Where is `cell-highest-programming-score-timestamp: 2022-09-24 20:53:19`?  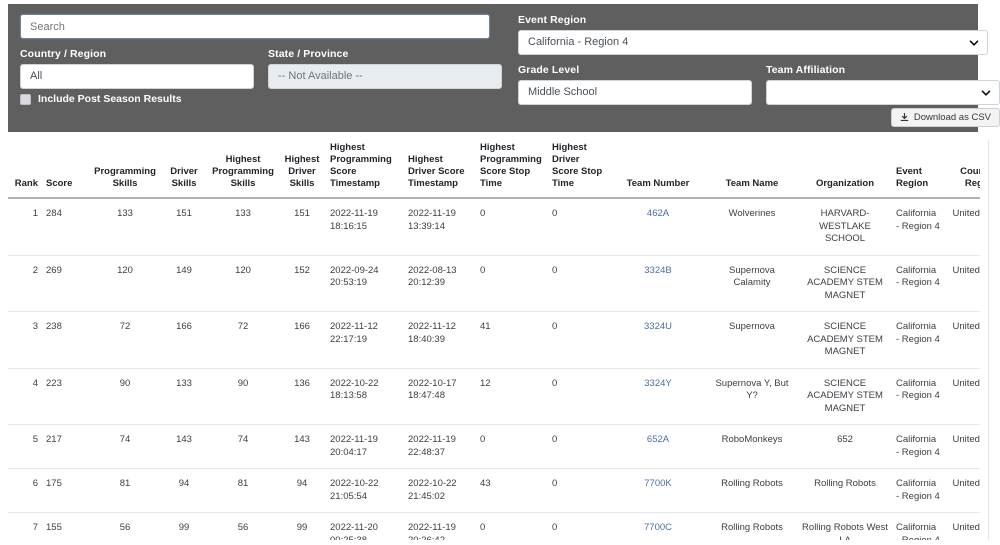
cell-highest-programming-score-timestamp: 2022-09-24 20:53:19 is located at coordinates (365, 283).